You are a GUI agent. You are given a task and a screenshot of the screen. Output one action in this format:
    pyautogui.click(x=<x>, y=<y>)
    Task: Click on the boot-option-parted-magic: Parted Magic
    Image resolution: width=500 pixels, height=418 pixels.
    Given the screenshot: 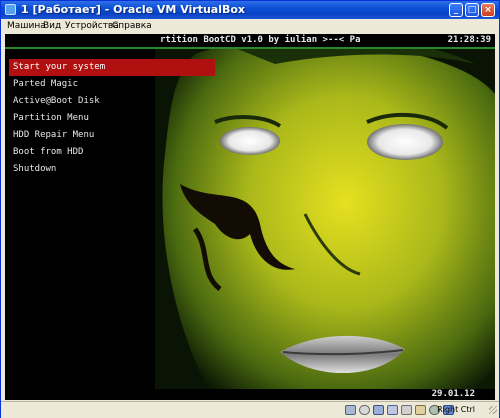 What is the action you would take?
    pyautogui.click(x=112, y=84)
    